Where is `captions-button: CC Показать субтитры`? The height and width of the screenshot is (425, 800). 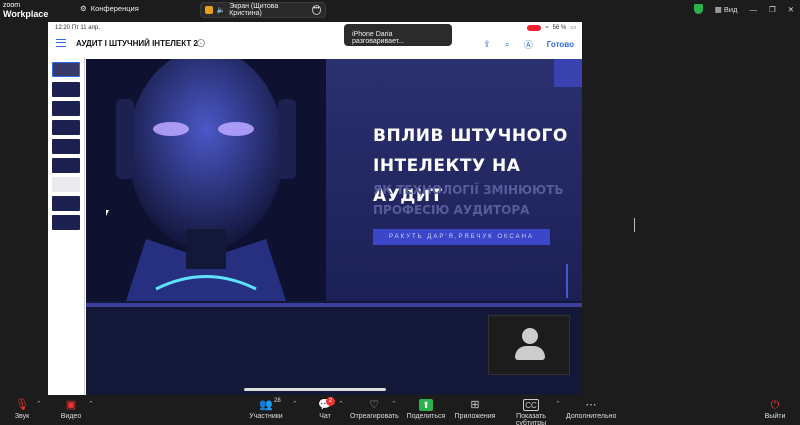
captions-button: CC Показать субтитры is located at coordinates (531, 412).